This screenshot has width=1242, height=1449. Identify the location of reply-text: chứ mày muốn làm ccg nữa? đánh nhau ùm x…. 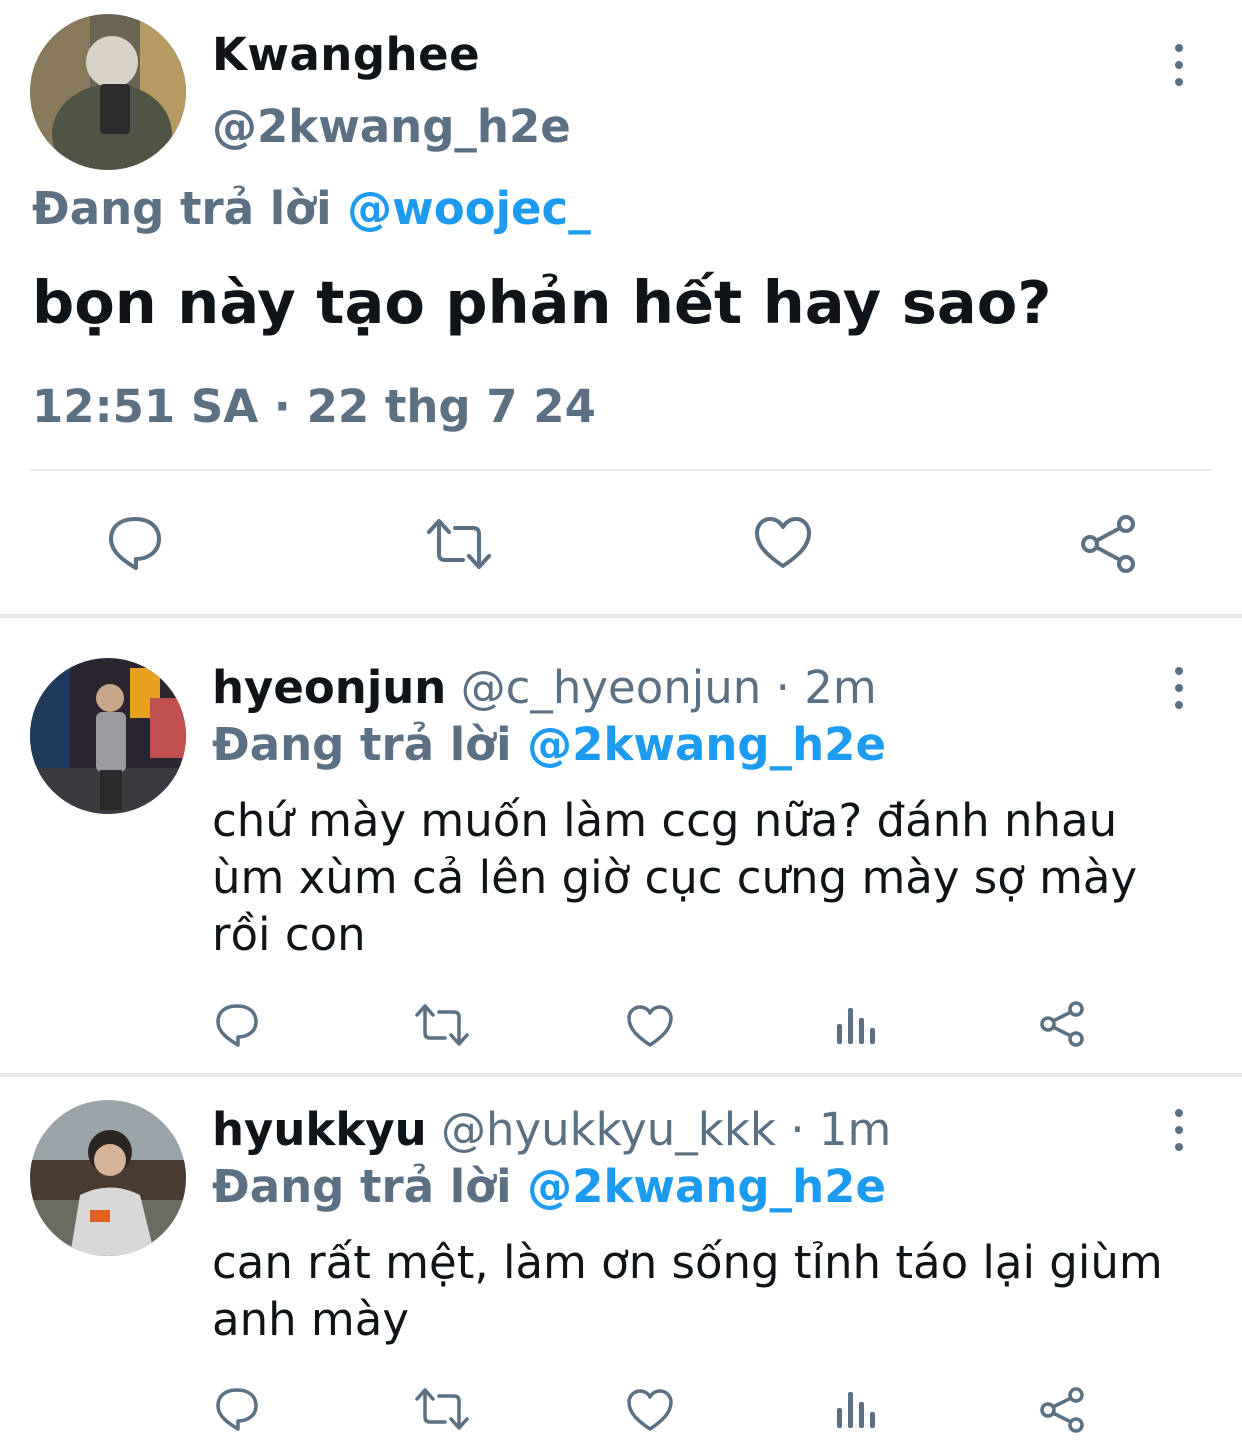
(675, 877).